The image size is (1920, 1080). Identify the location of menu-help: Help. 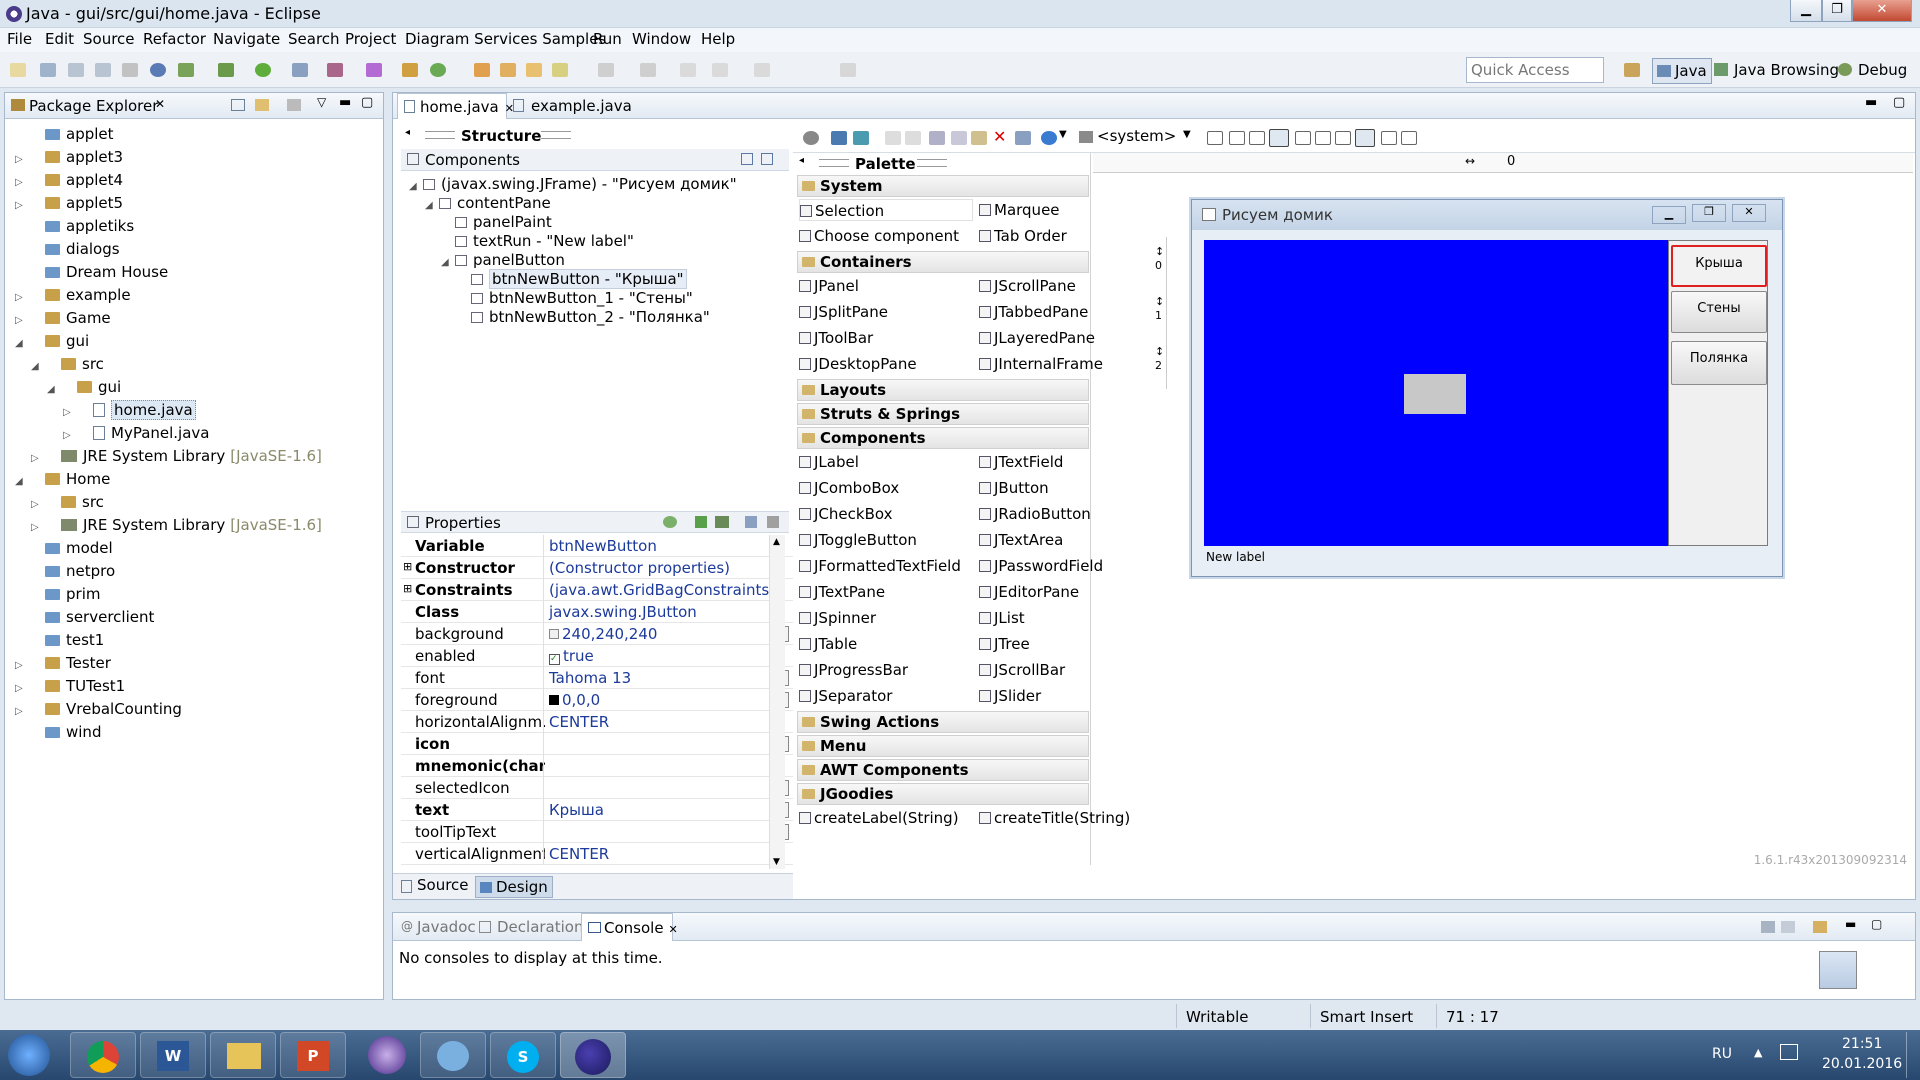
(718, 39).